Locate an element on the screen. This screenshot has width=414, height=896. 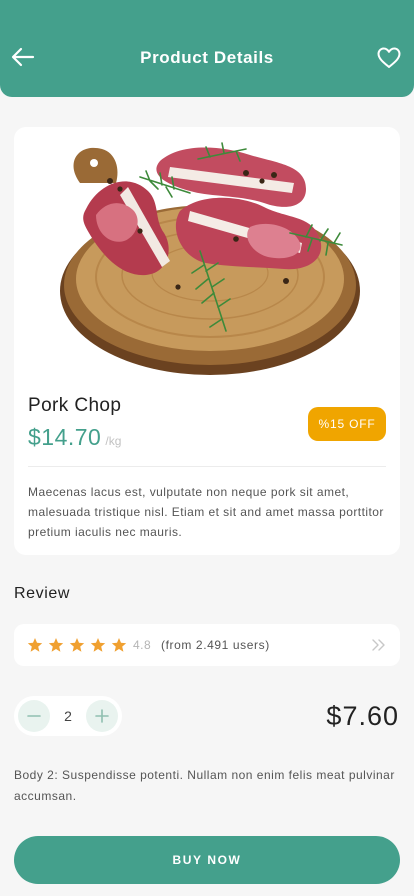
rating-count: (from 2.491 users) is located at coordinates (215, 645).